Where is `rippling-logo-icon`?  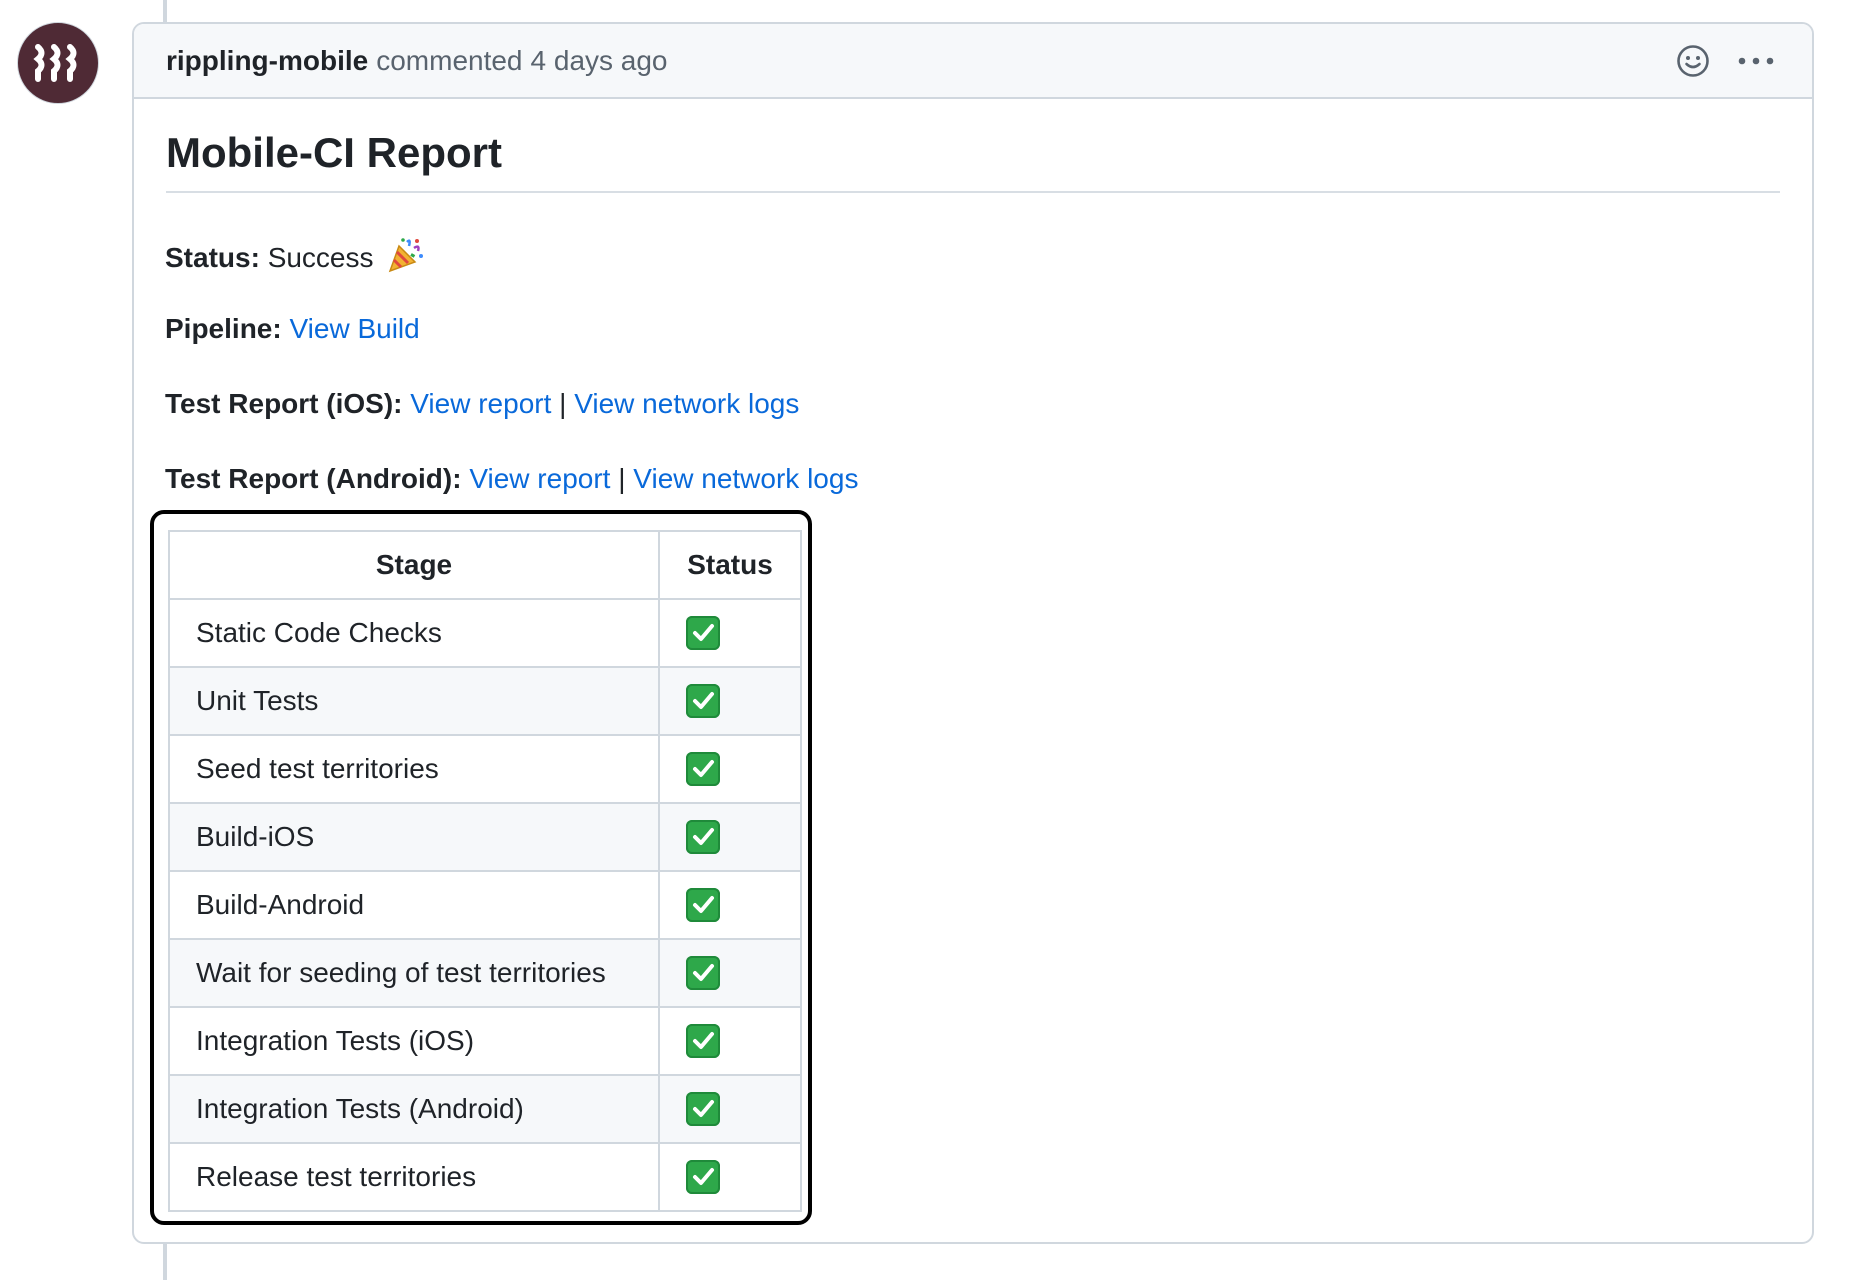
rippling-logo-icon is located at coordinates (55, 63).